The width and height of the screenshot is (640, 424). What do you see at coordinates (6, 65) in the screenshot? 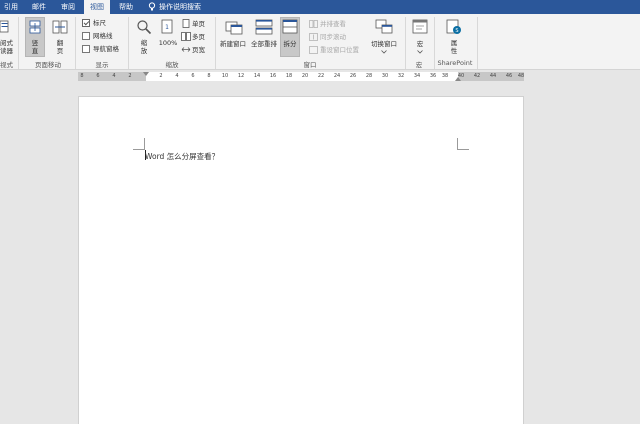
I see `views-group-label: 视式` at bounding box center [6, 65].